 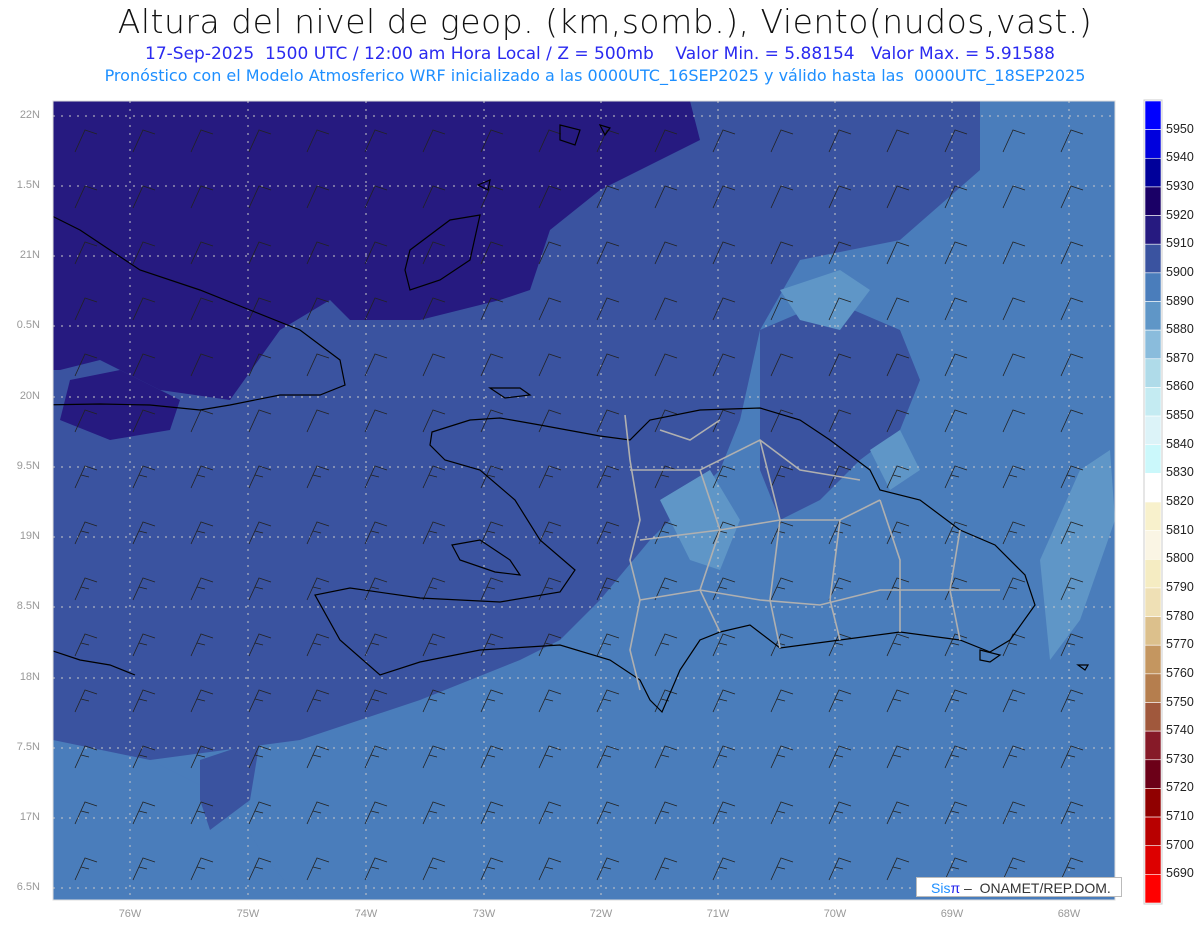 I want to click on colorbar-label: 5860, so click(x=1180, y=386).